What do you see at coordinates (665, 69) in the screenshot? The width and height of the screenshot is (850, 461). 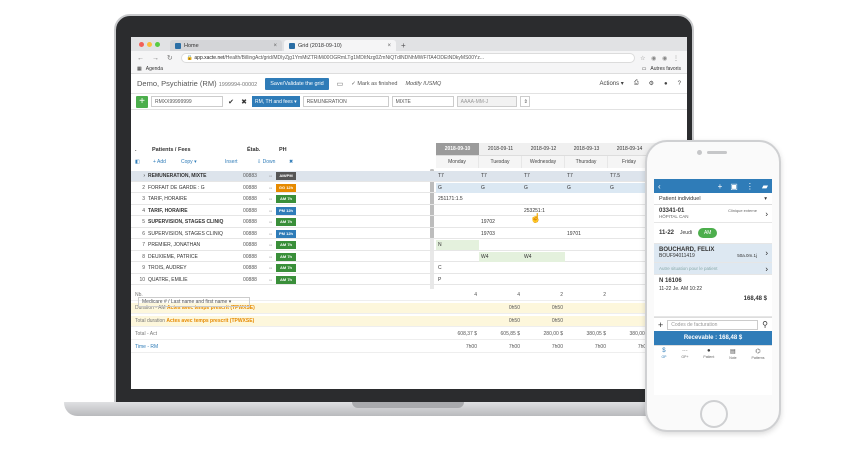 I see `bookmark-other: Autres favoris` at bounding box center [665, 69].